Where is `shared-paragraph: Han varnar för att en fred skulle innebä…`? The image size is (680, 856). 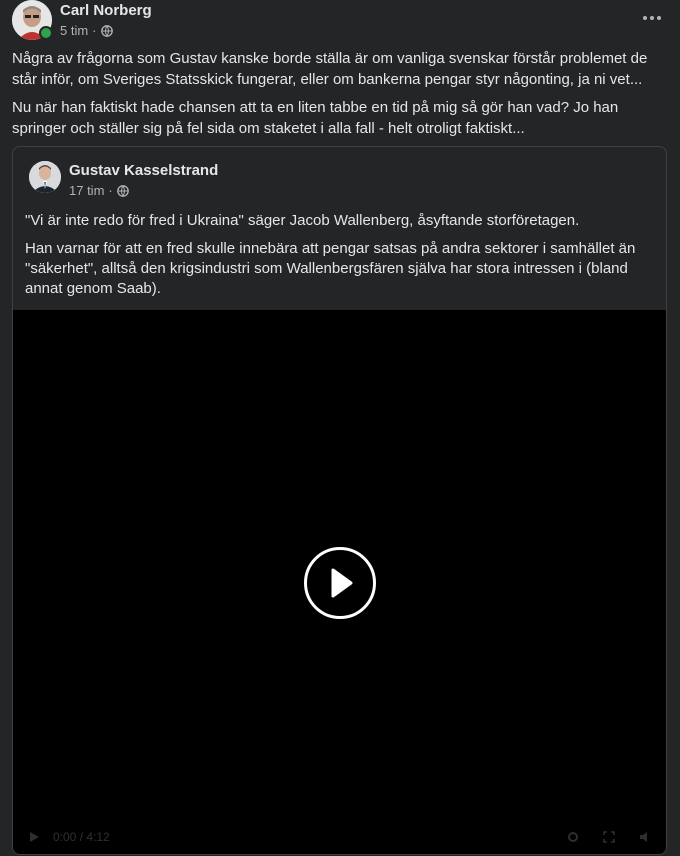 shared-paragraph: Han varnar för att en fred skulle innebä… is located at coordinates (330, 268).